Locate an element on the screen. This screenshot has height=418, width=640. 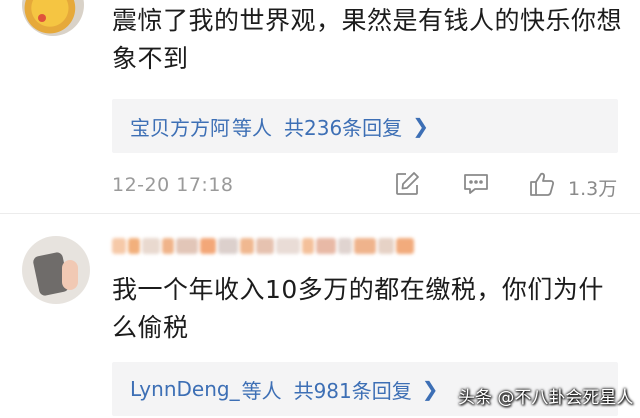
reply-user-names: 宝贝方方阿 is located at coordinates (180, 126).